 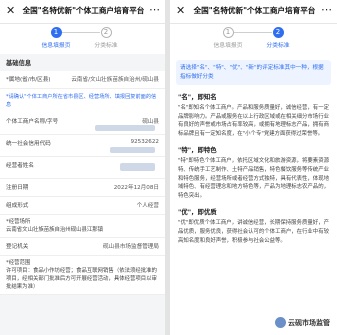 I want to click on field-label: *属地(省/市/区县), so click(x=28, y=80).